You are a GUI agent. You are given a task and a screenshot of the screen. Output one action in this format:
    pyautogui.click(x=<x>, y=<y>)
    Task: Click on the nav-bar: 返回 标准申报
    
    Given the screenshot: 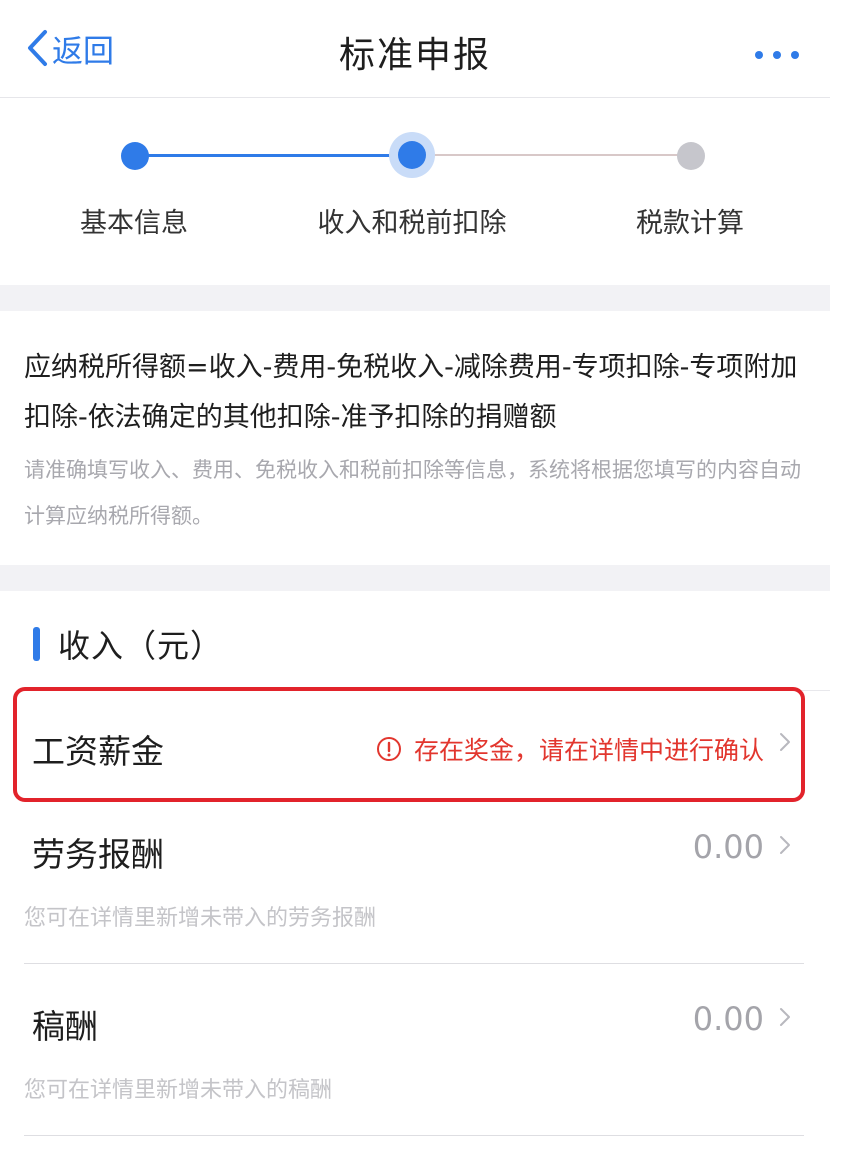 What is the action you would take?
    pyautogui.click(x=415, y=49)
    